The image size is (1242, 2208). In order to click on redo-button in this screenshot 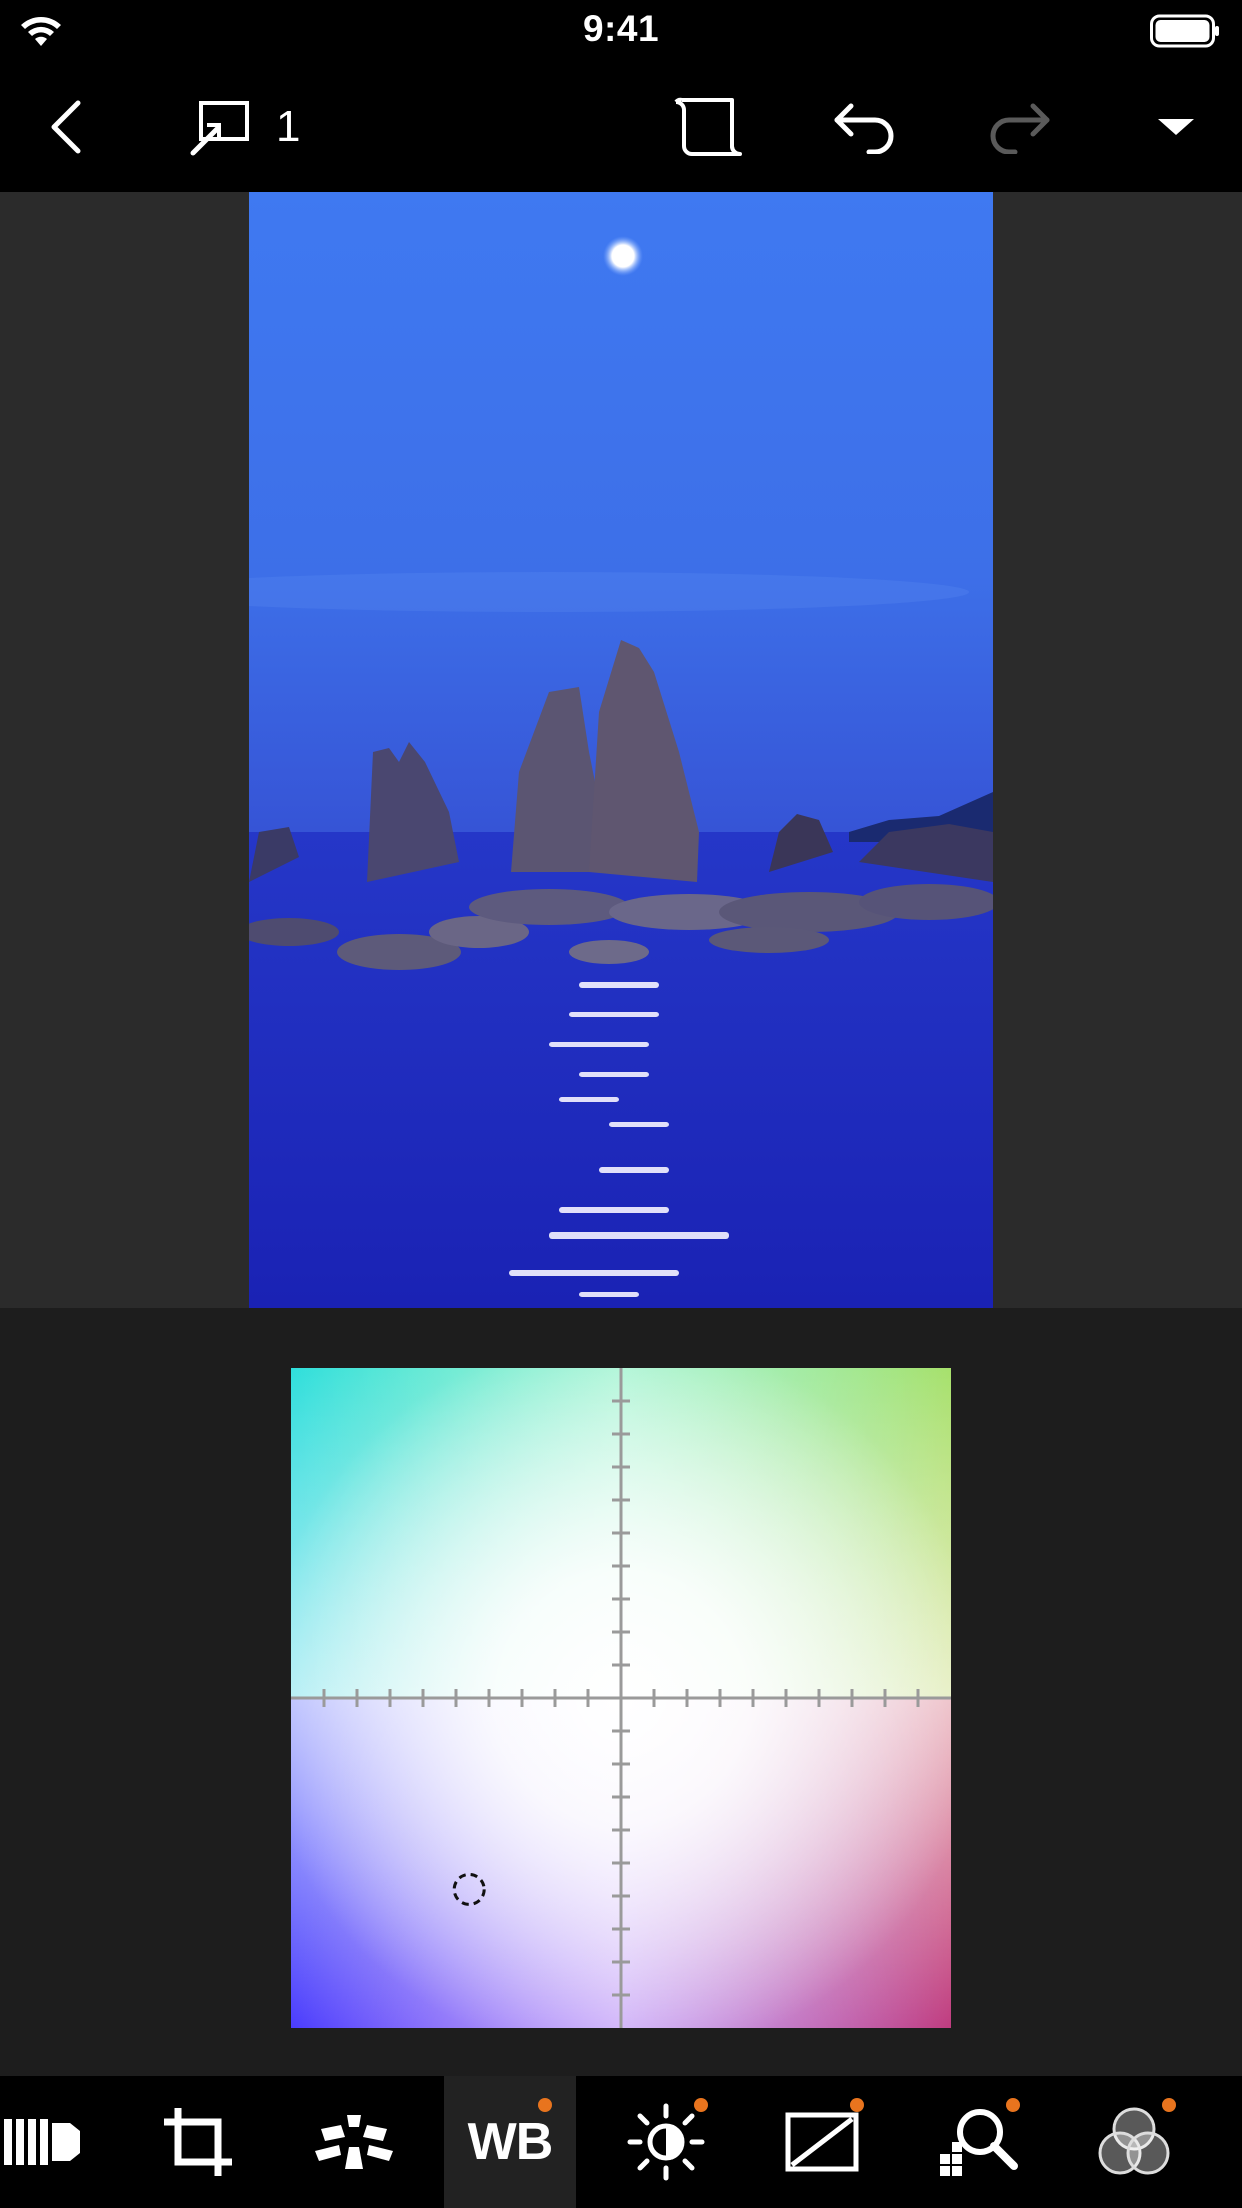, I will do `click(1020, 127)`.